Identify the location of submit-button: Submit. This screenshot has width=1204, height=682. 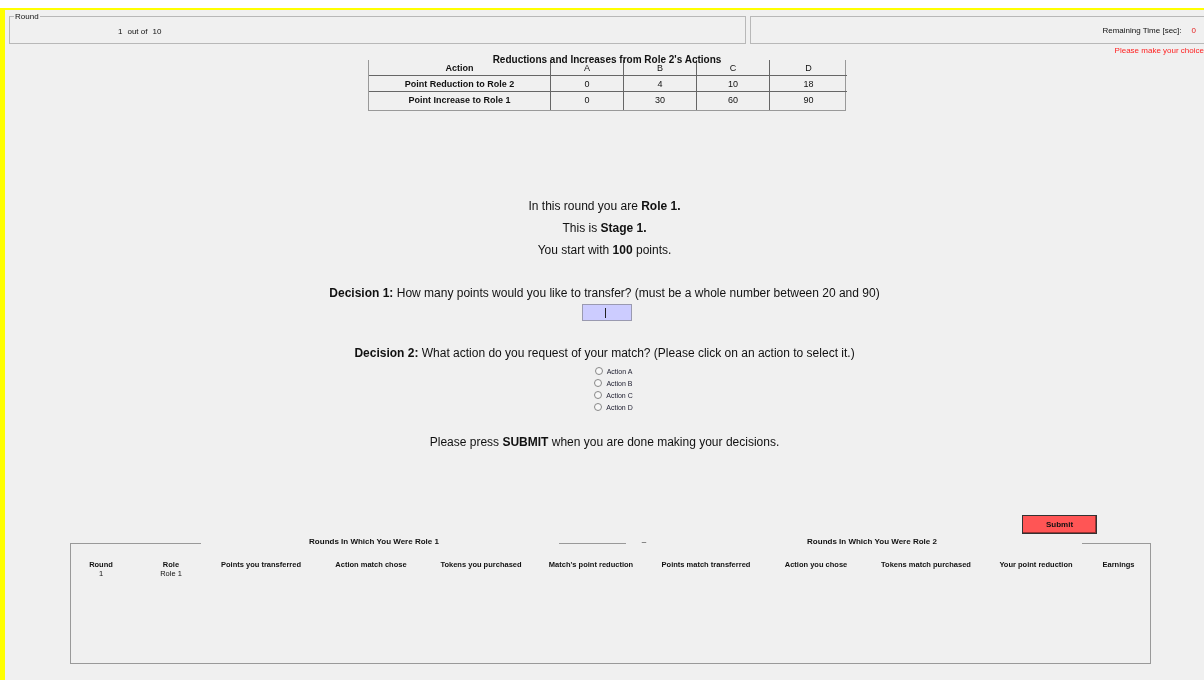
(1059, 524).